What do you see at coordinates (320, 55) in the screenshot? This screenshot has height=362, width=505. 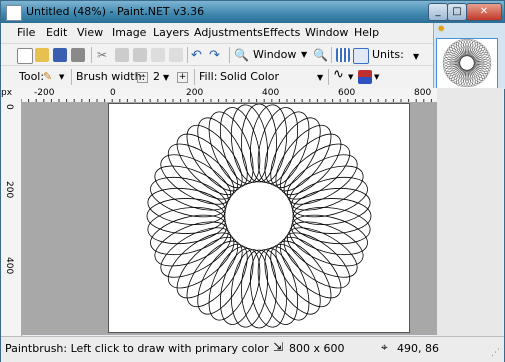 I see `zoom-in-icon: 🔍` at bounding box center [320, 55].